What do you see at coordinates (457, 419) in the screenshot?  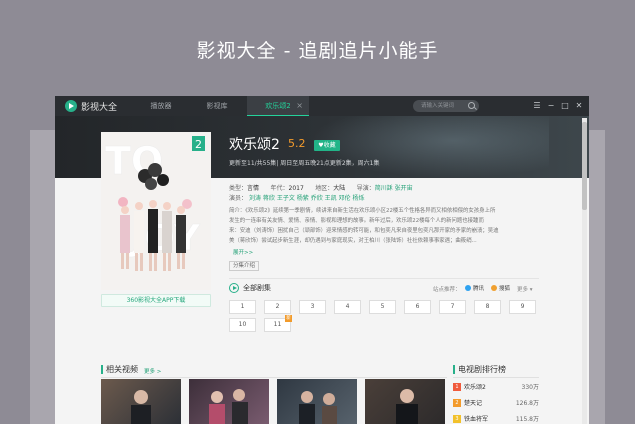 I see `rank-number: 3` at bounding box center [457, 419].